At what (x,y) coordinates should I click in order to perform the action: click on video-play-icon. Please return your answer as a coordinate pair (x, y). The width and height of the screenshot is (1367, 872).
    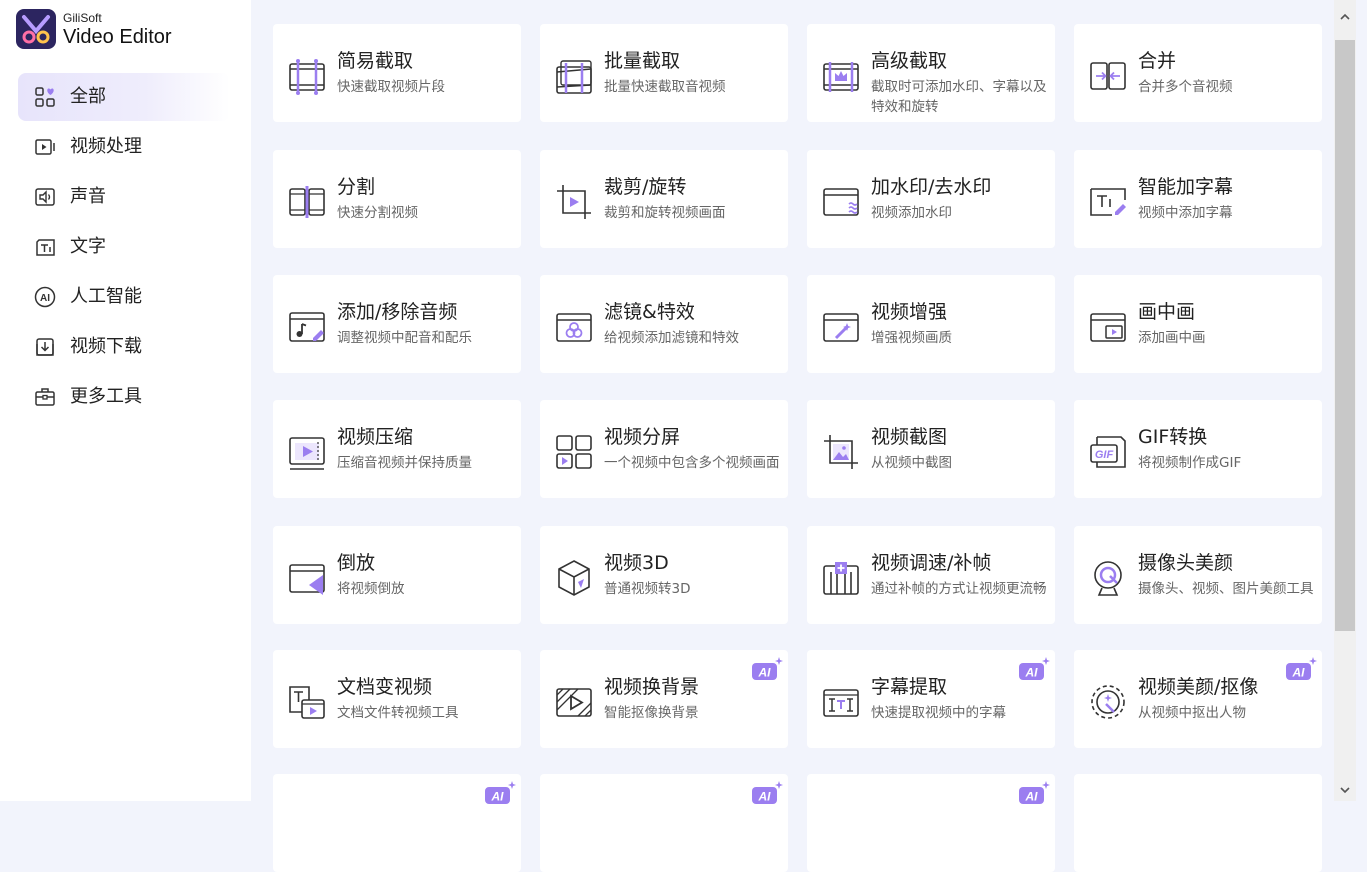
    Looking at the image, I should click on (45, 147).